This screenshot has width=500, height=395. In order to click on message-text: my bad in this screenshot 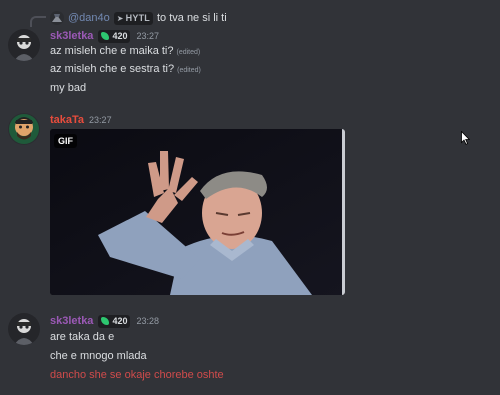, I will do `click(68, 88)`.